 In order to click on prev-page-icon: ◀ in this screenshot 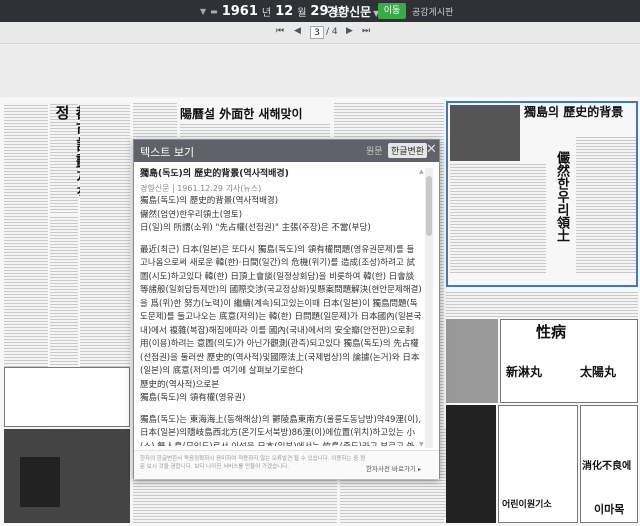, I will do `click(297, 31)`.